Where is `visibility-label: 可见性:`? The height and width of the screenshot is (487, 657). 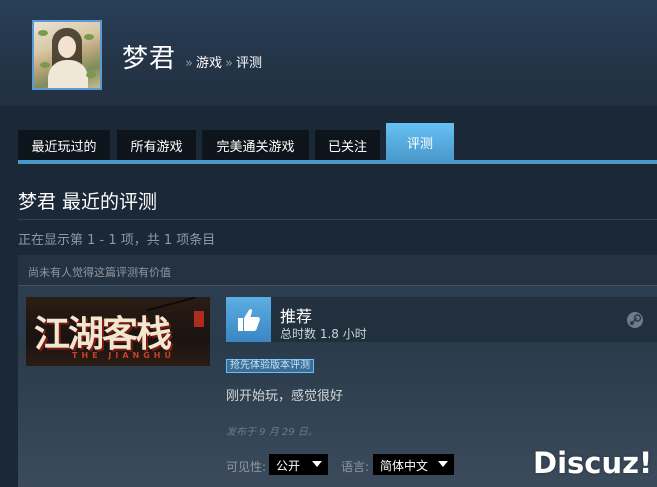 visibility-label: 可见性: is located at coordinates (246, 467).